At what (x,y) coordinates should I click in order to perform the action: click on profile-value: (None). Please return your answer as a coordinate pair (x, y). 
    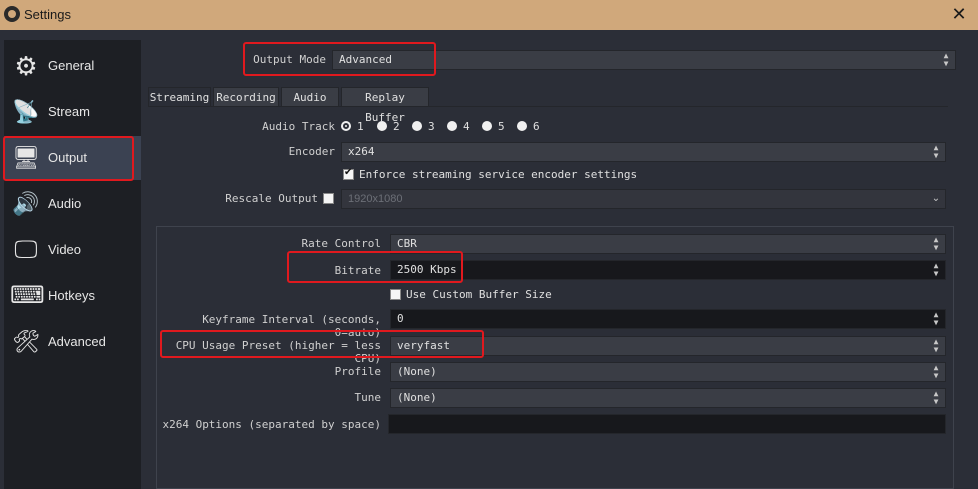
    Looking at the image, I should click on (417, 371).